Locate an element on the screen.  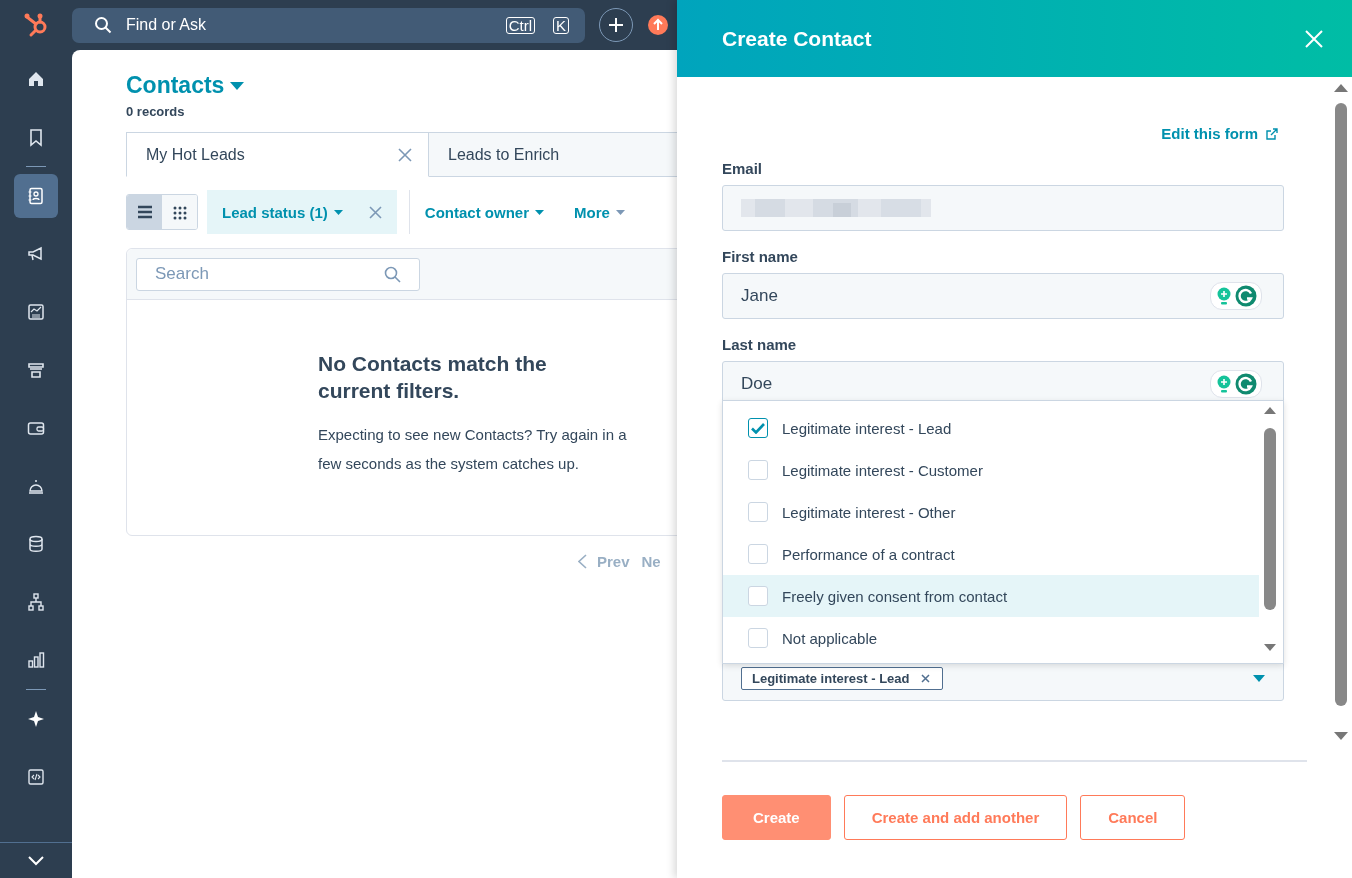
chevron-left-icon is located at coordinates (582, 561).